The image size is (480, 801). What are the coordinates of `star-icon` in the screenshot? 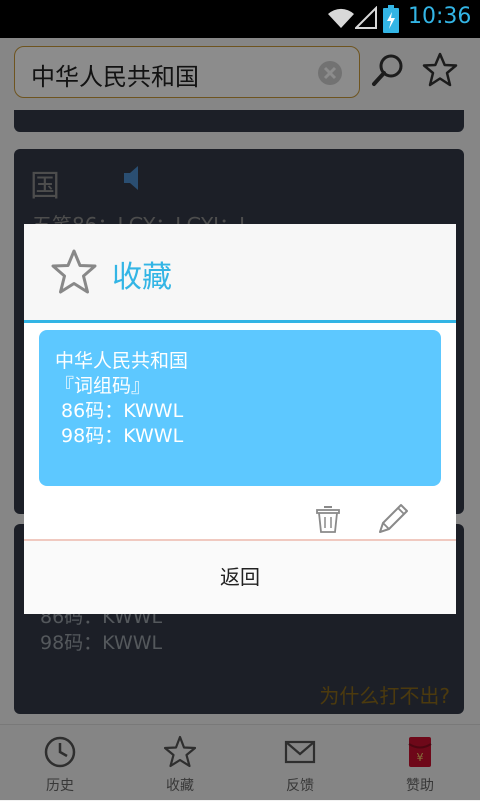 It's located at (74, 271).